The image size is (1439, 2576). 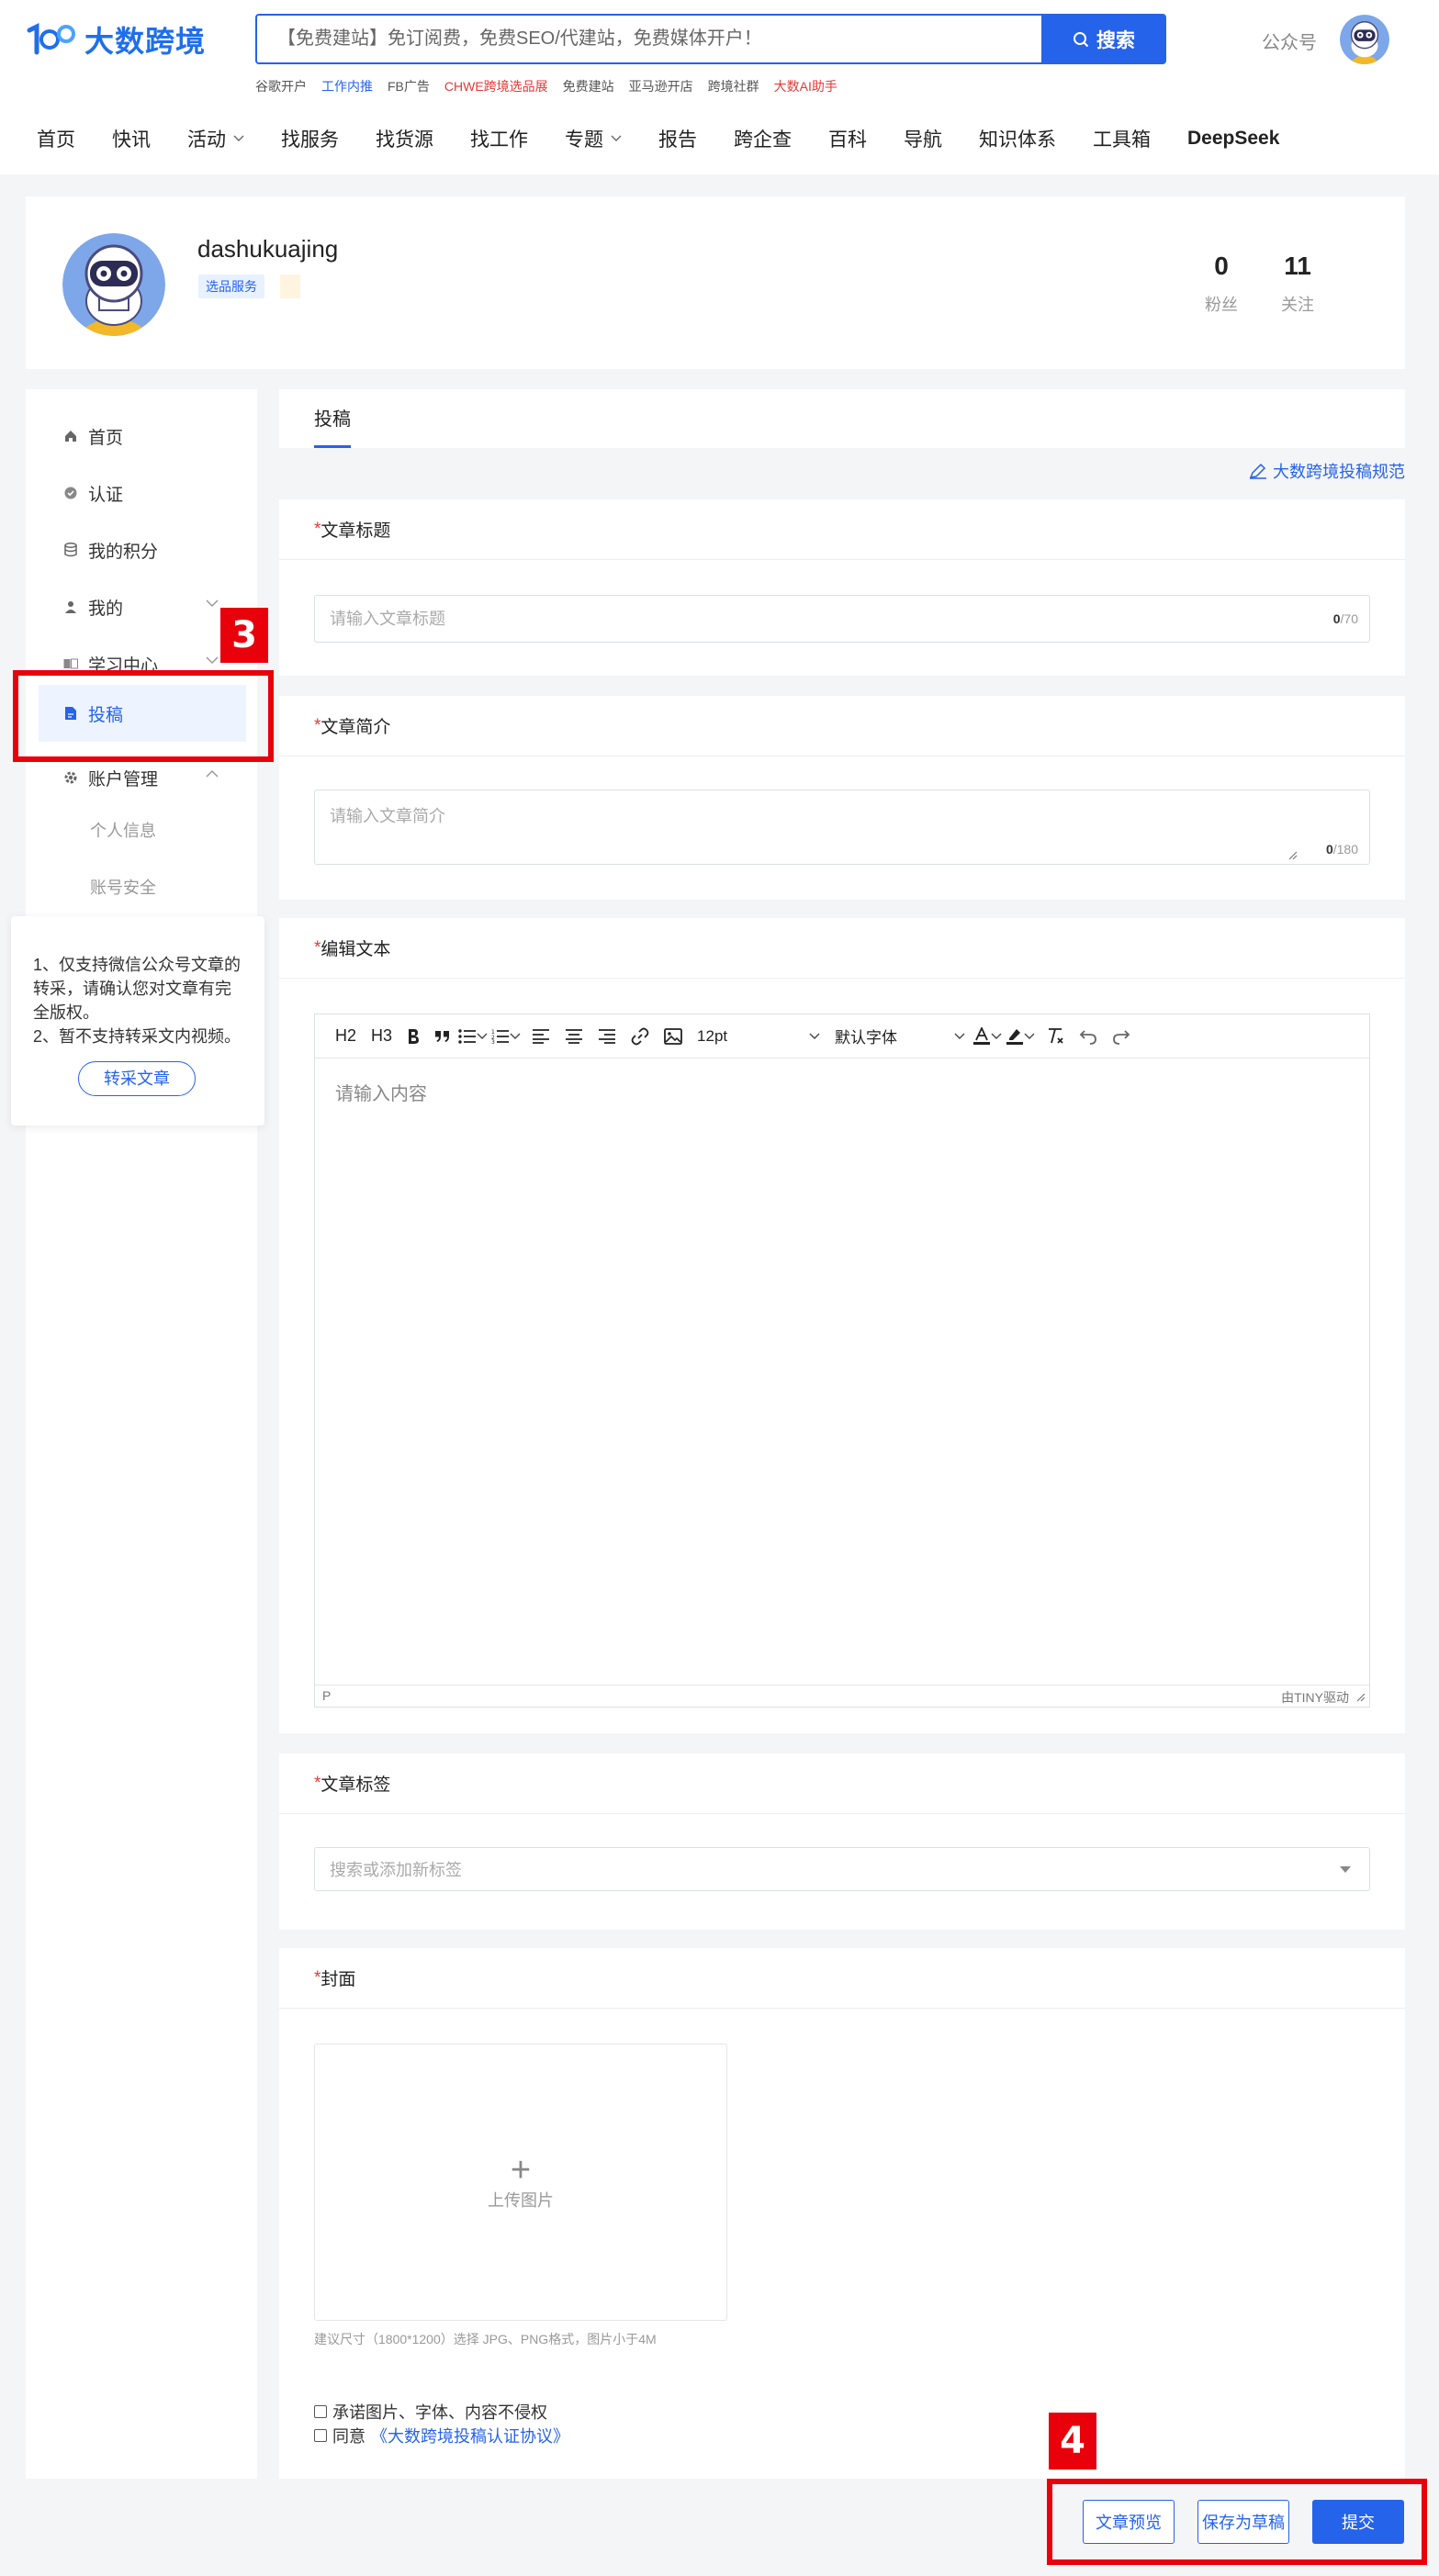 What do you see at coordinates (661, 86) in the screenshot?
I see `hot-link: 亚马逊开店` at bounding box center [661, 86].